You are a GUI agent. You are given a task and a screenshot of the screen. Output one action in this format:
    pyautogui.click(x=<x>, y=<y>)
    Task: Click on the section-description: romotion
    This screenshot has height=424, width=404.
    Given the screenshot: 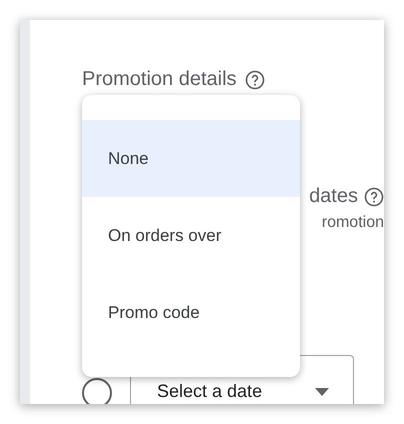 What is the action you would take?
    pyautogui.click(x=353, y=223)
    